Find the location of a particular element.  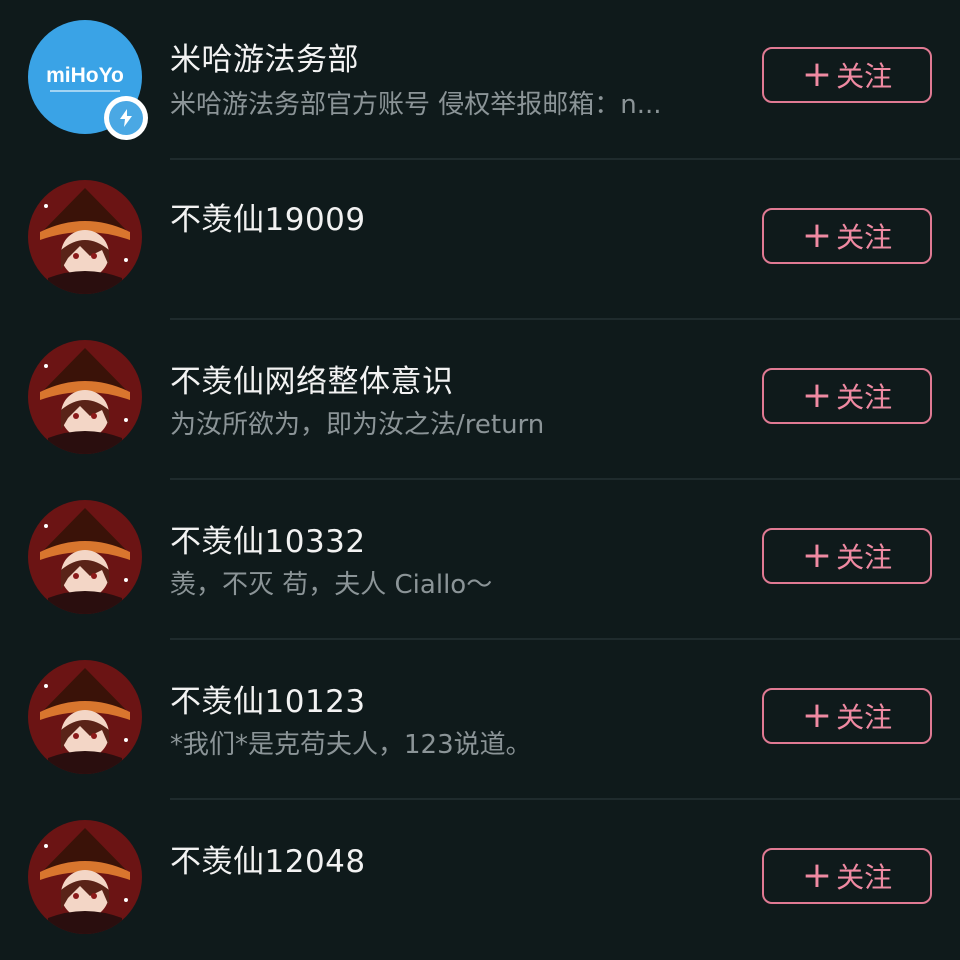

verified-badge is located at coordinates (126, 118).